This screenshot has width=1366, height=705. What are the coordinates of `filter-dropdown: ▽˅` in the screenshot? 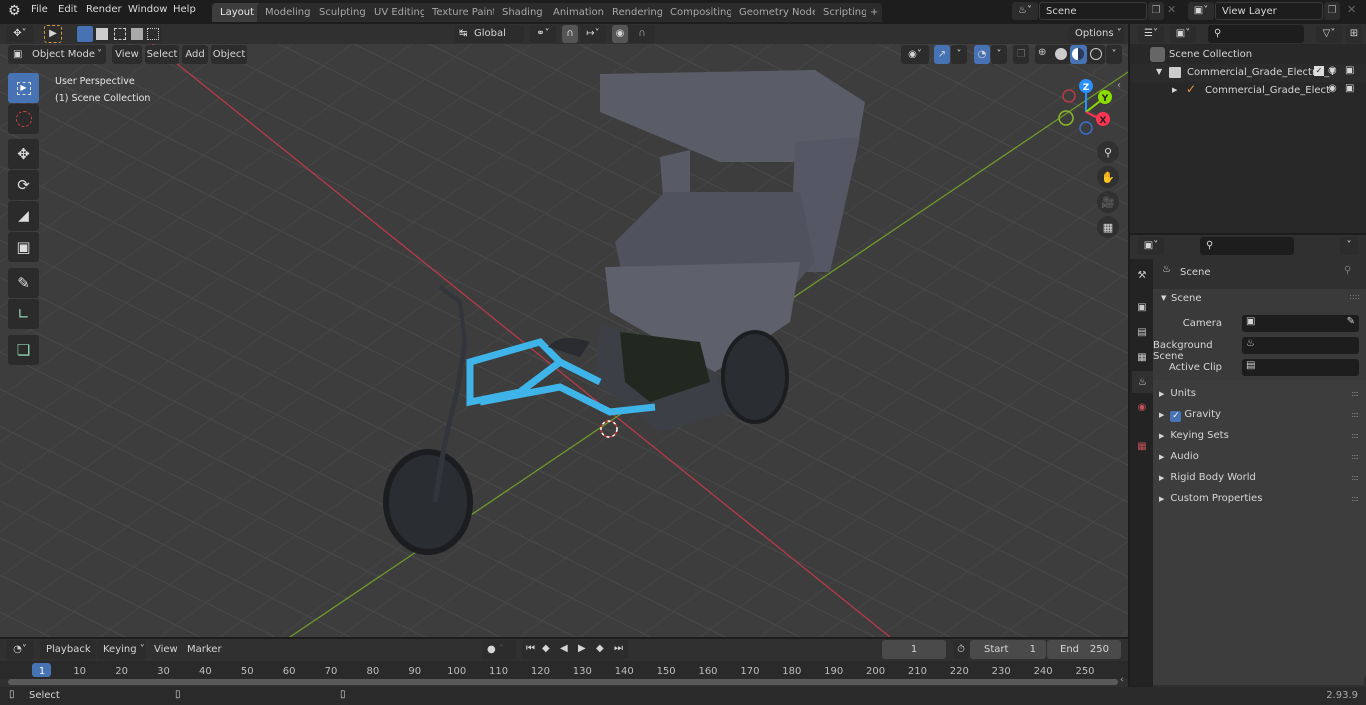 It's located at (1329, 34).